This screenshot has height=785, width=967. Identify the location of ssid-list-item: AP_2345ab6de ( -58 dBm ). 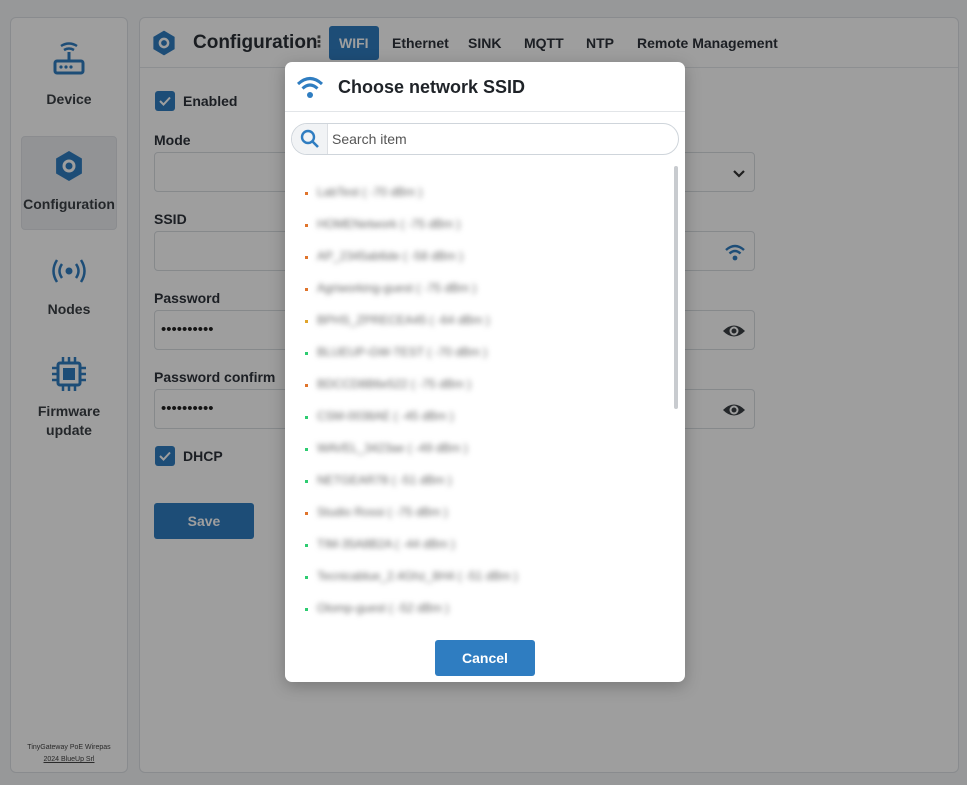
(485, 257).